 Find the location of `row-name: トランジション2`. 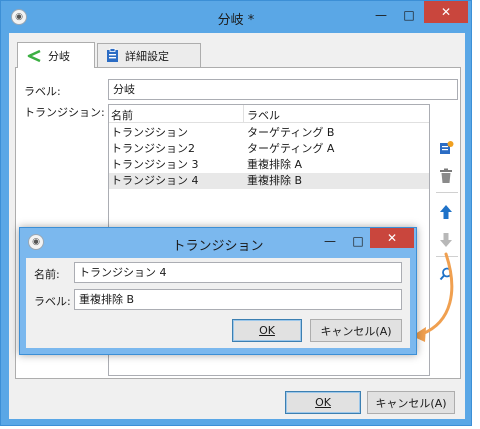

row-name: トランジション2 is located at coordinates (153, 148).